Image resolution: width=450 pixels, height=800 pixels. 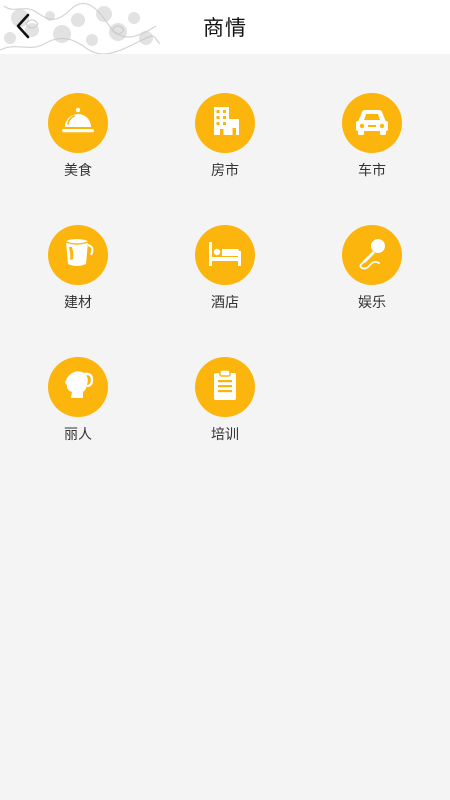 I want to click on category-label: 培训, so click(x=225, y=435).